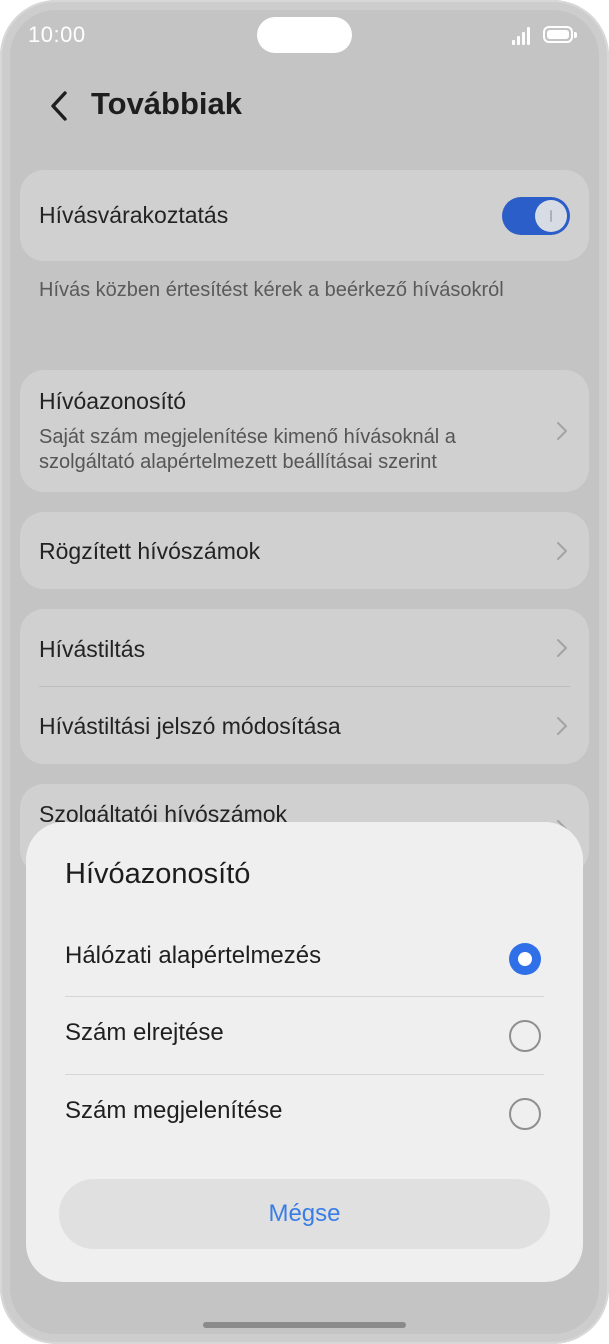 This screenshot has height=1344, width=609. I want to click on call-barring-password-label: Hívástiltási jelszó módosítása, so click(190, 726).